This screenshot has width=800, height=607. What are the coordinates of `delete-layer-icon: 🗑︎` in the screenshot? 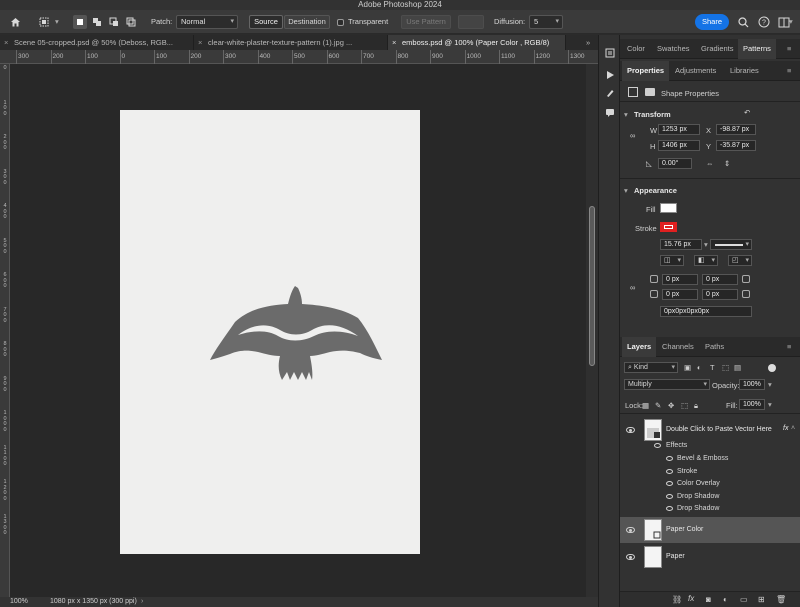 It's located at (781, 599).